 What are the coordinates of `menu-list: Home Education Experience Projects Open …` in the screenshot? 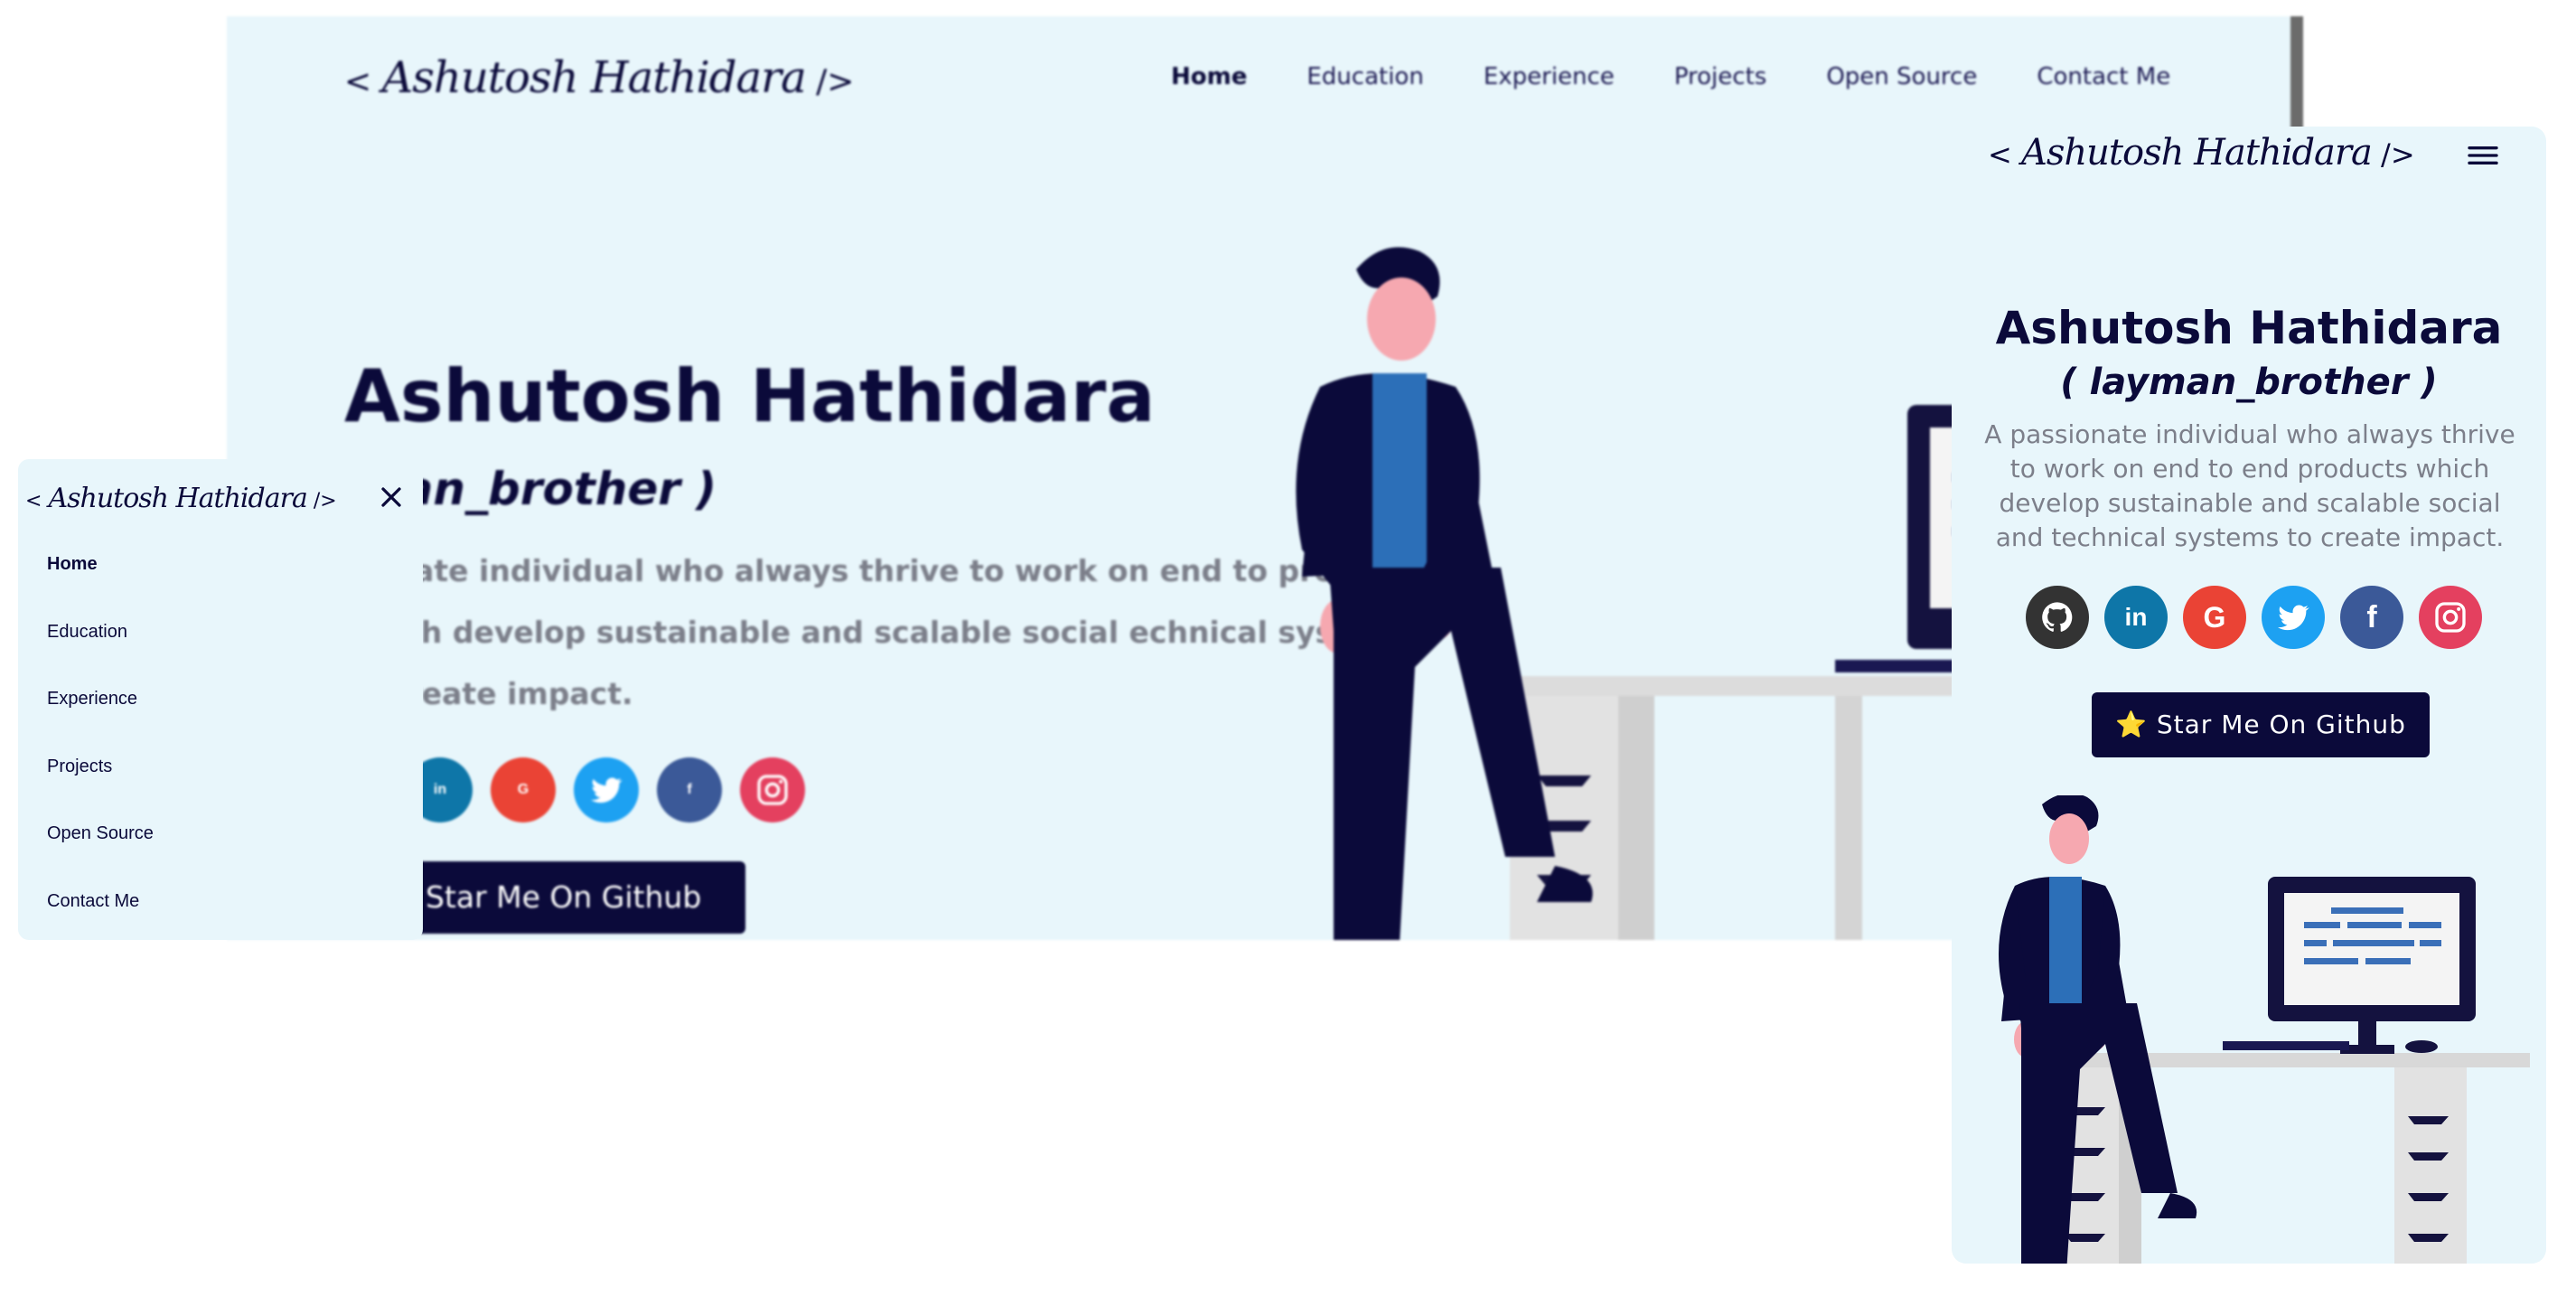 It's located at (100, 756).